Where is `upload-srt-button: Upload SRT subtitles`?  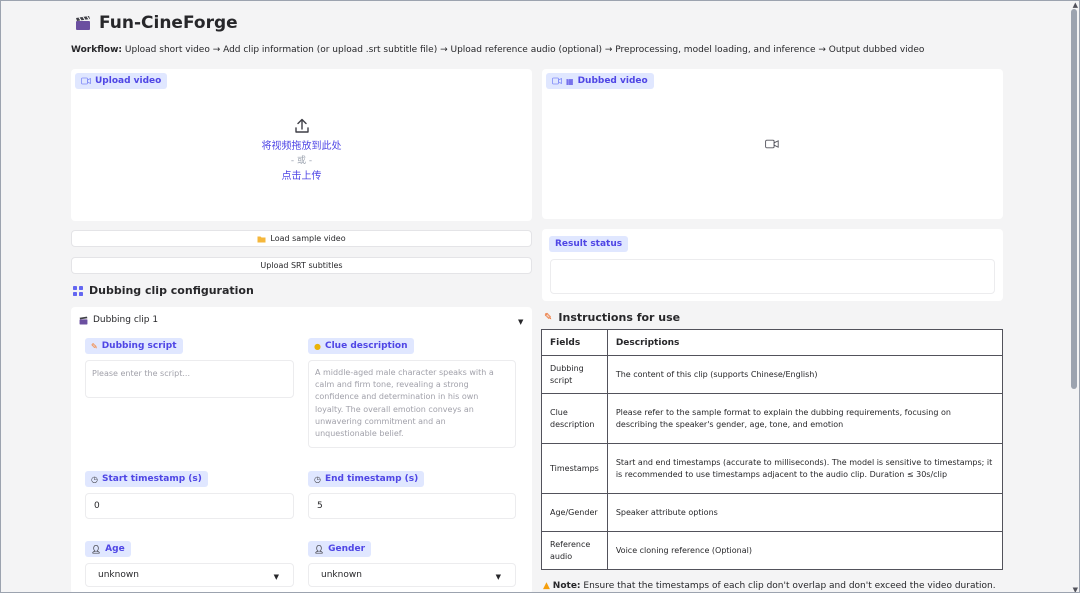
upload-srt-button: Upload SRT subtitles is located at coordinates (301, 265).